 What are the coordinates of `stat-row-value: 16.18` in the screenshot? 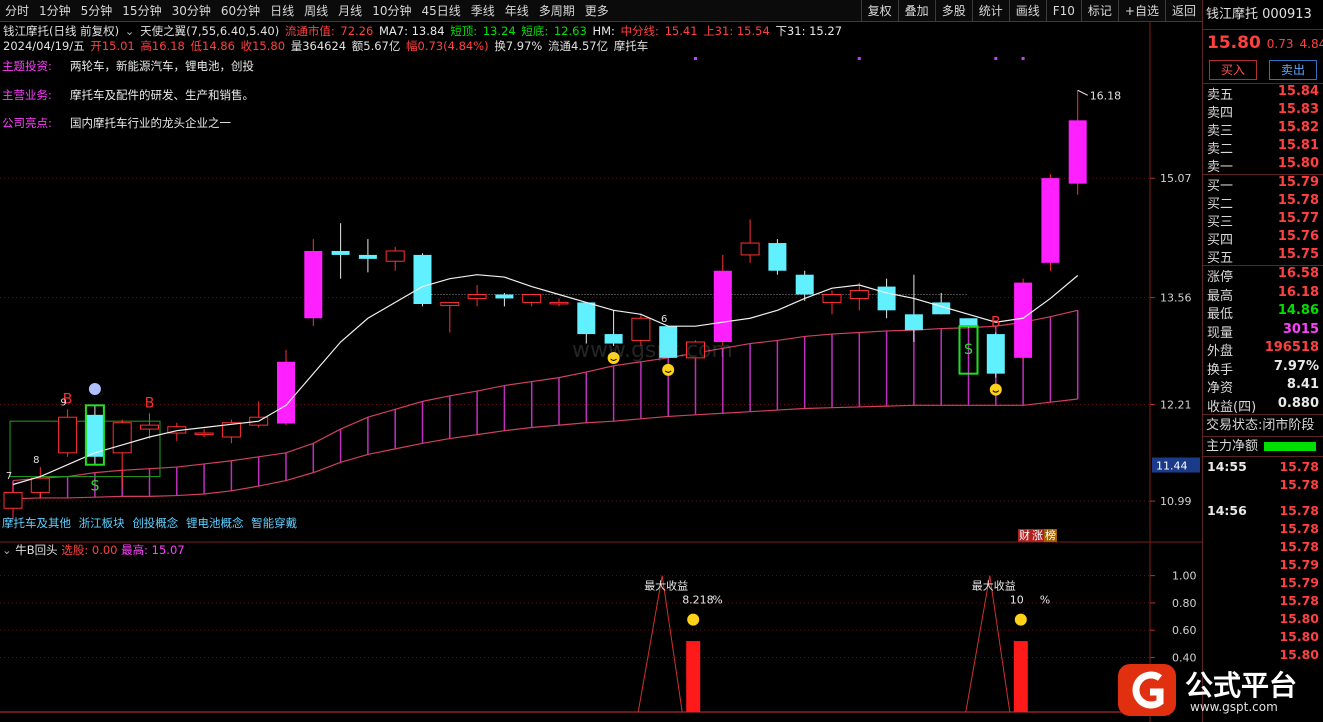 It's located at (1298, 292).